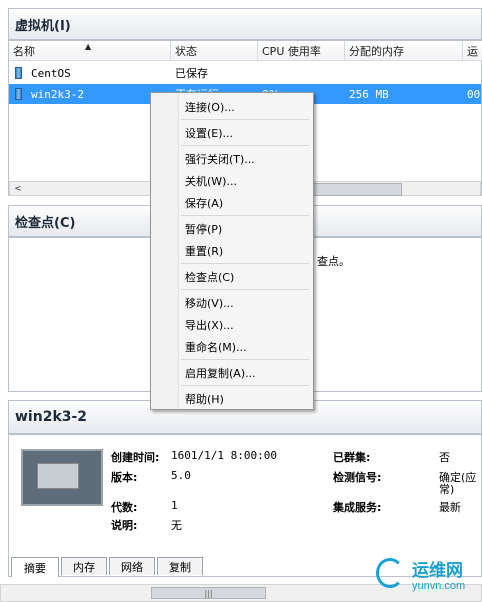 Image resolution: width=482 pixels, height=602 pixels. Describe the element at coordinates (369, 94) in the screenshot. I see `vm-memory: 256 MB` at that location.